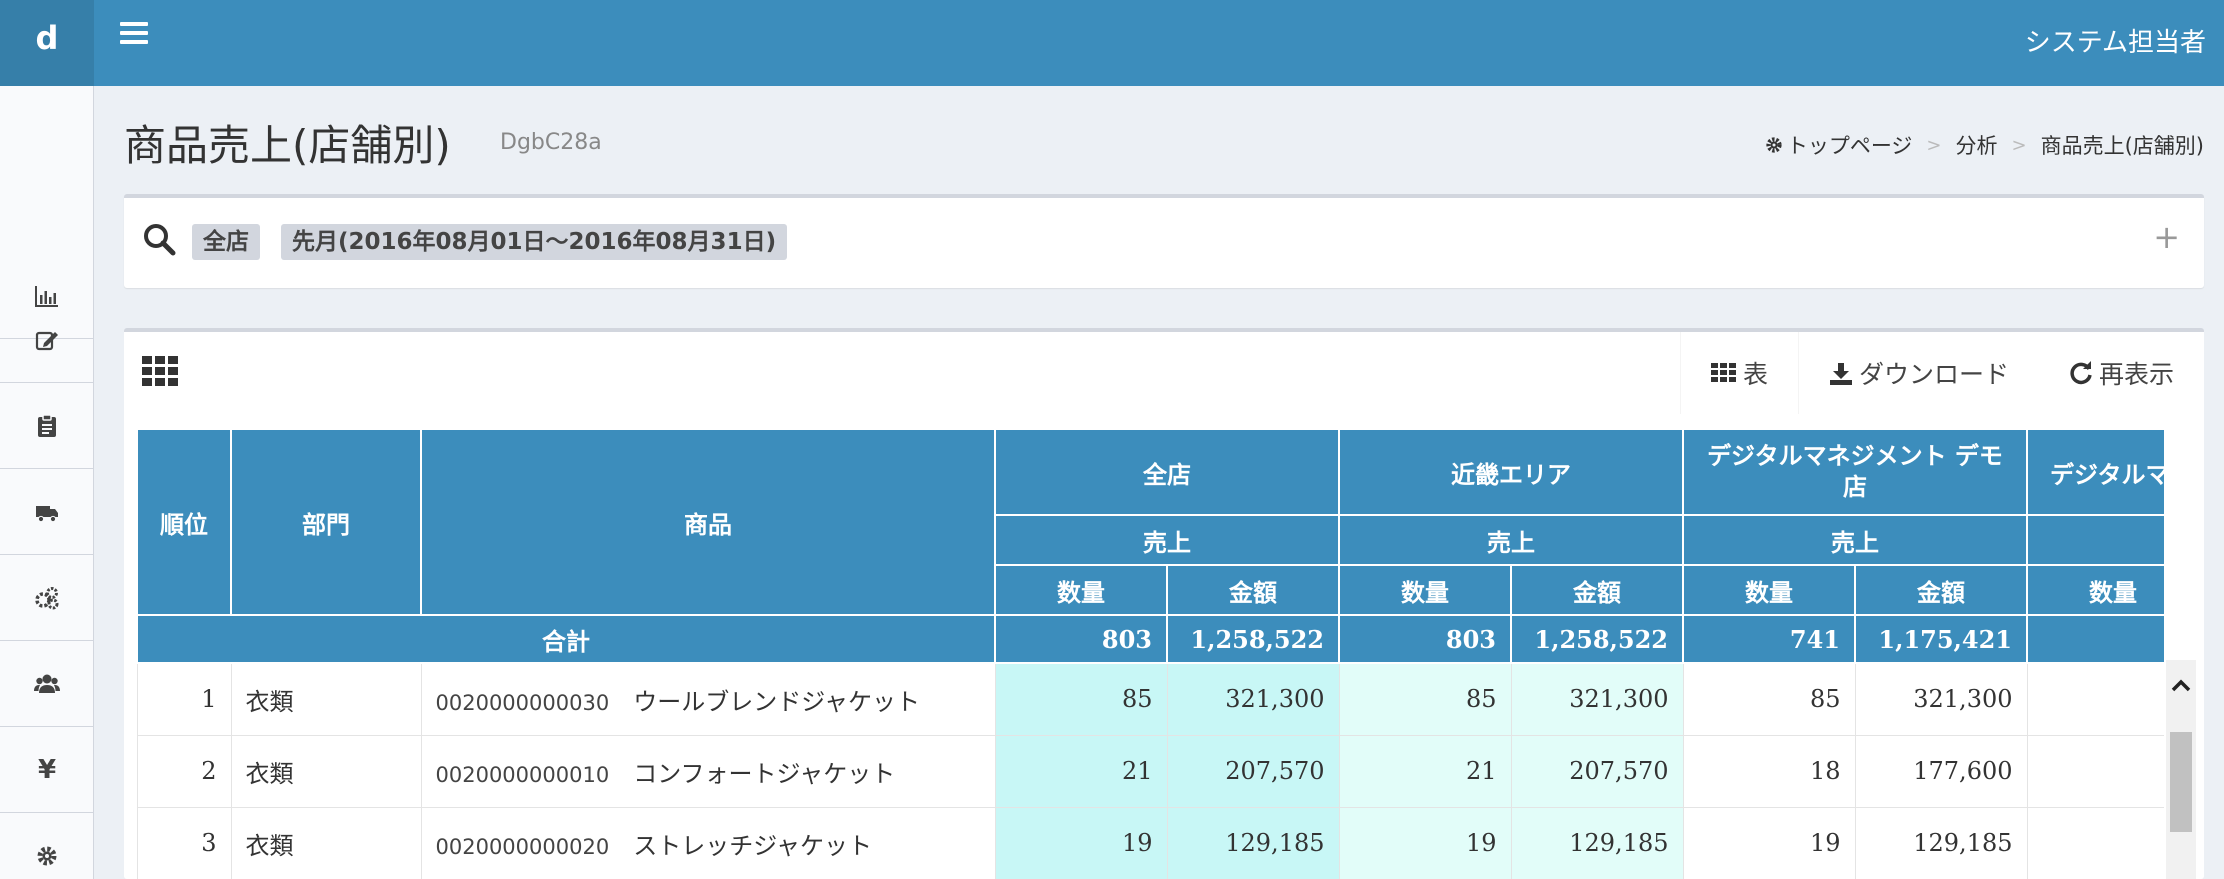  Describe the element at coordinates (1933, 374) in the screenshot. I see `tab-download-label: ダウンロード` at that location.